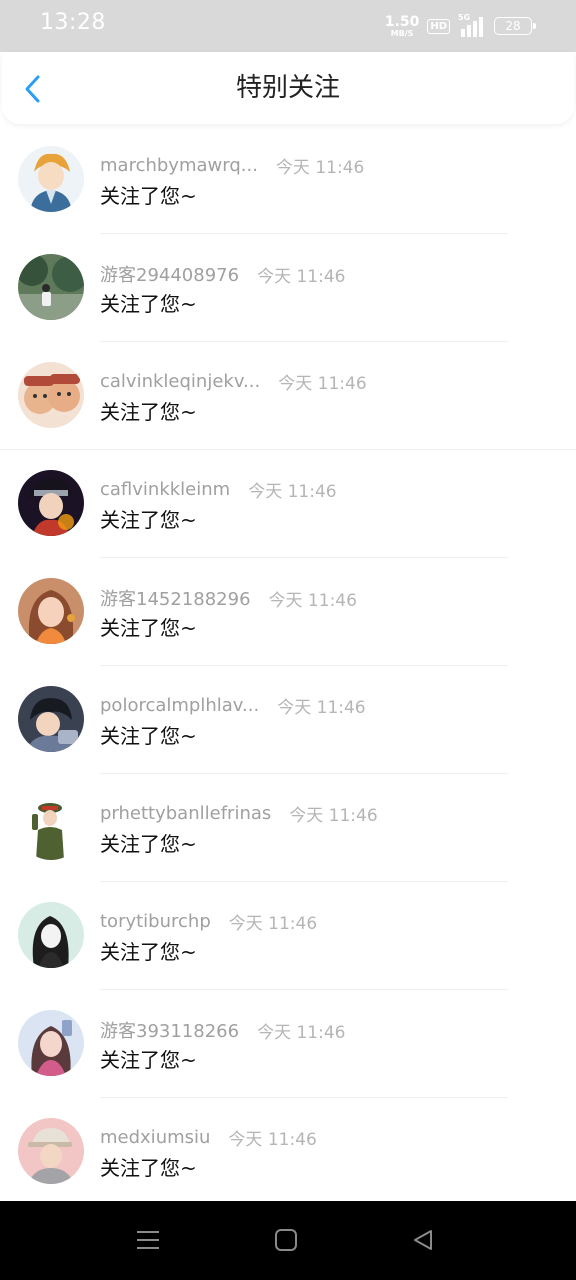  What do you see at coordinates (288, 504) in the screenshot?
I see `list-item: caflvinkkleinm 今天 11:46 关注了您~` at bounding box center [288, 504].